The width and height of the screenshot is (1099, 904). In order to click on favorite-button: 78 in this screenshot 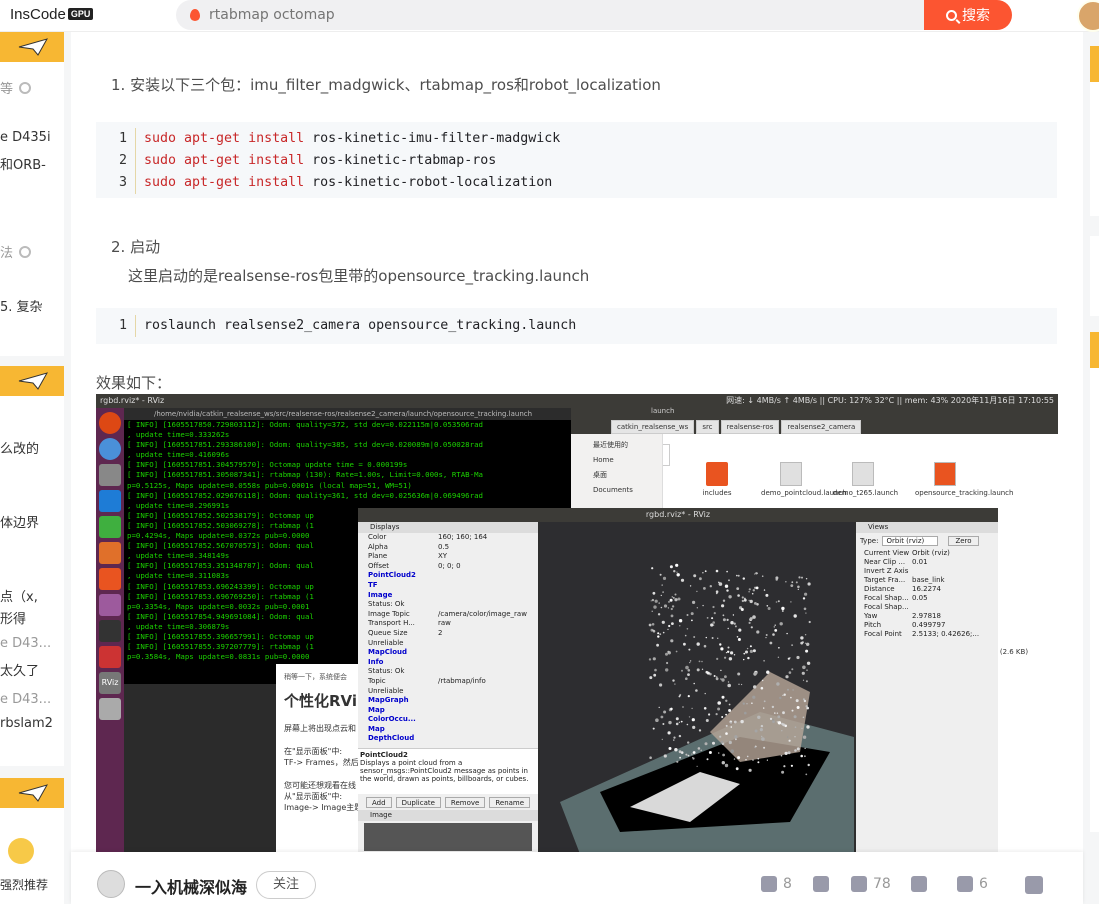, I will do `click(871, 884)`.